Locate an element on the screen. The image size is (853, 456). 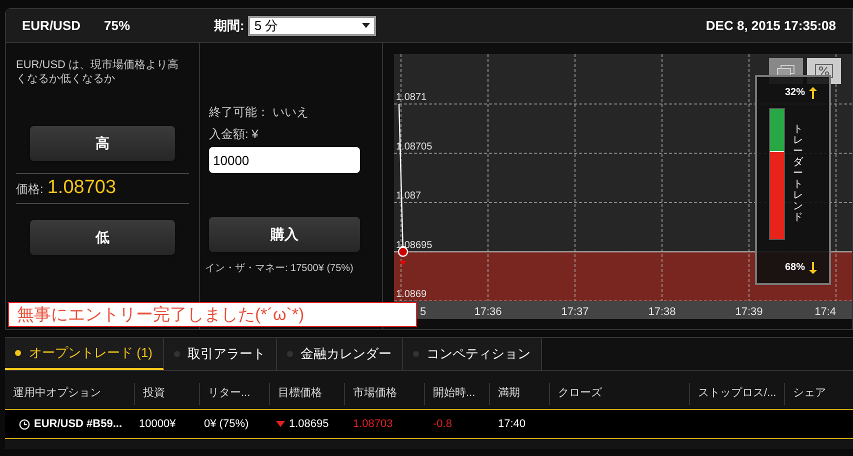
up-percent: 32% is located at coordinates (794, 93).